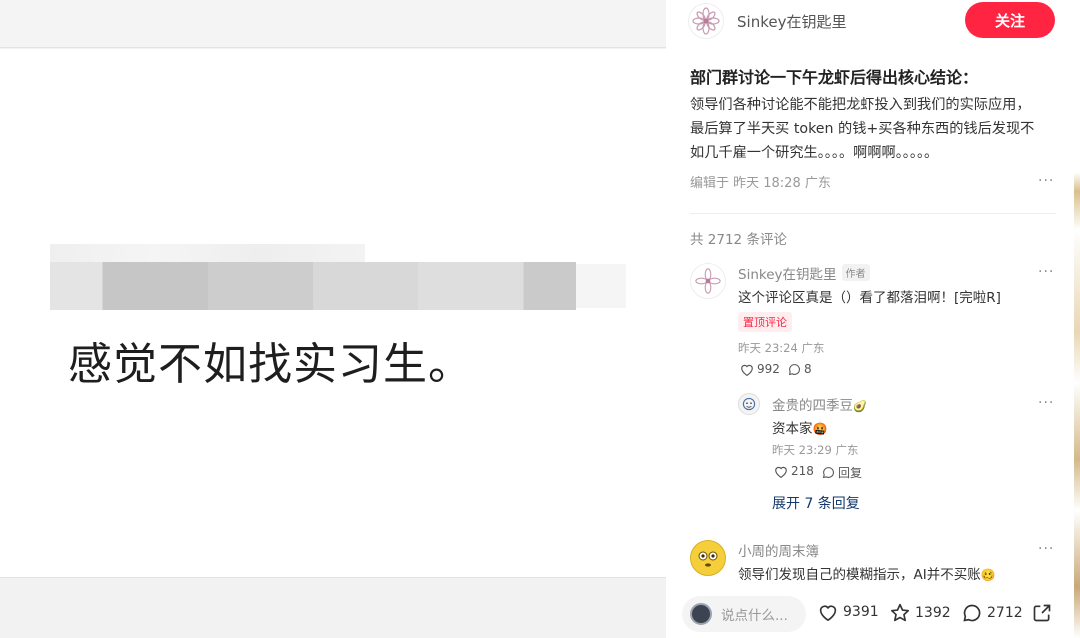 This screenshot has height=638, width=1080. I want to click on comment-button: 2712, so click(992, 613).